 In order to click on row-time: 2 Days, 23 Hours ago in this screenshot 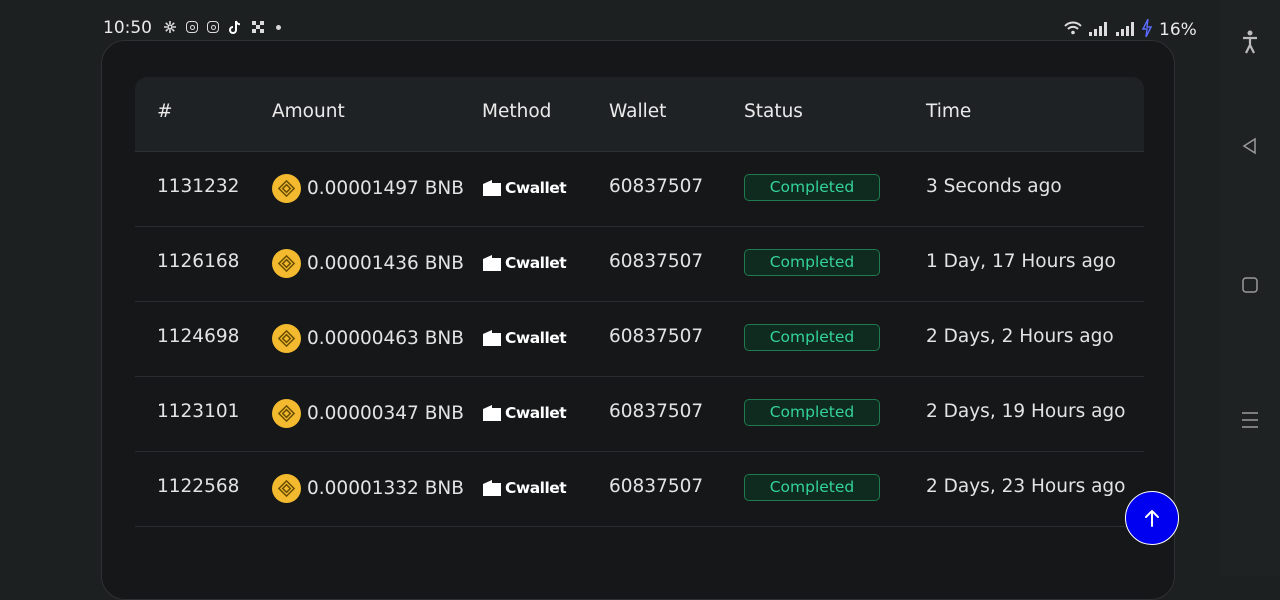, I will do `click(1026, 486)`.